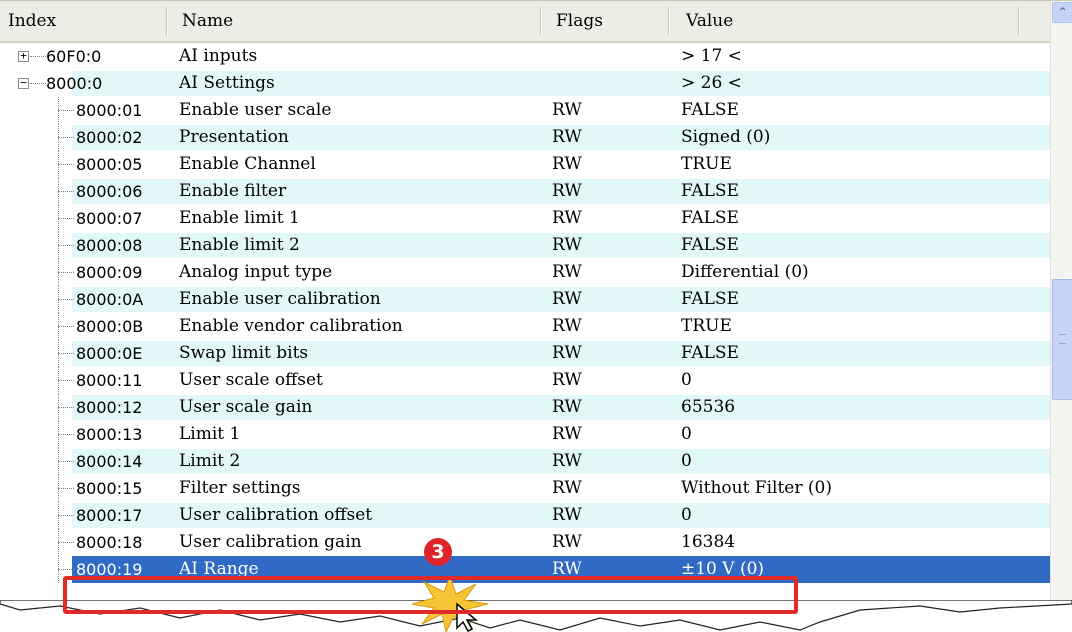 The height and width of the screenshot is (632, 1072). What do you see at coordinates (525, 461) in the screenshot?
I see `table-row: 8000:14 Limit 2 RW 0` at bounding box center [525, 461].